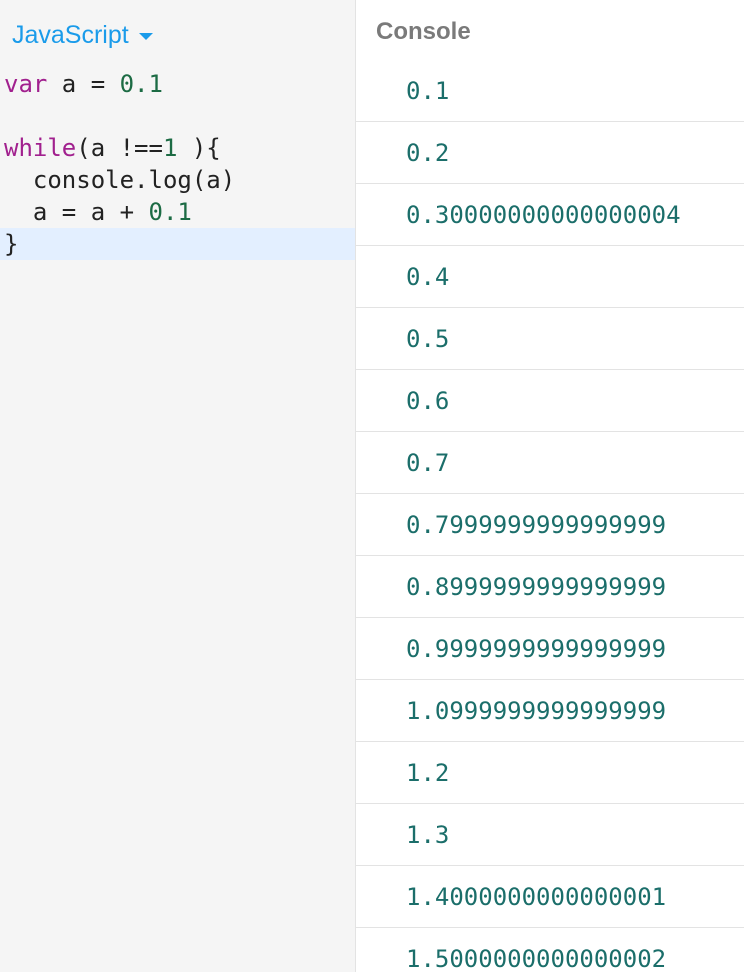  What do you see at coordinates (40, 148) in the screenshot?
I see `code-keyword: while` at bounding box center [40, 148].